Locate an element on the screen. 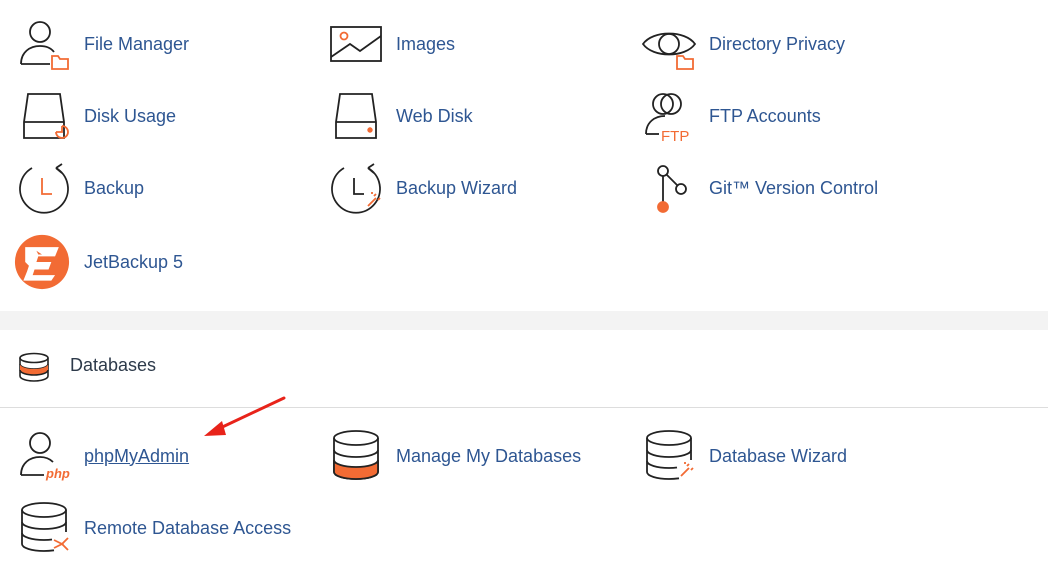  file-manager-icon is located at coordinates (44, 44).